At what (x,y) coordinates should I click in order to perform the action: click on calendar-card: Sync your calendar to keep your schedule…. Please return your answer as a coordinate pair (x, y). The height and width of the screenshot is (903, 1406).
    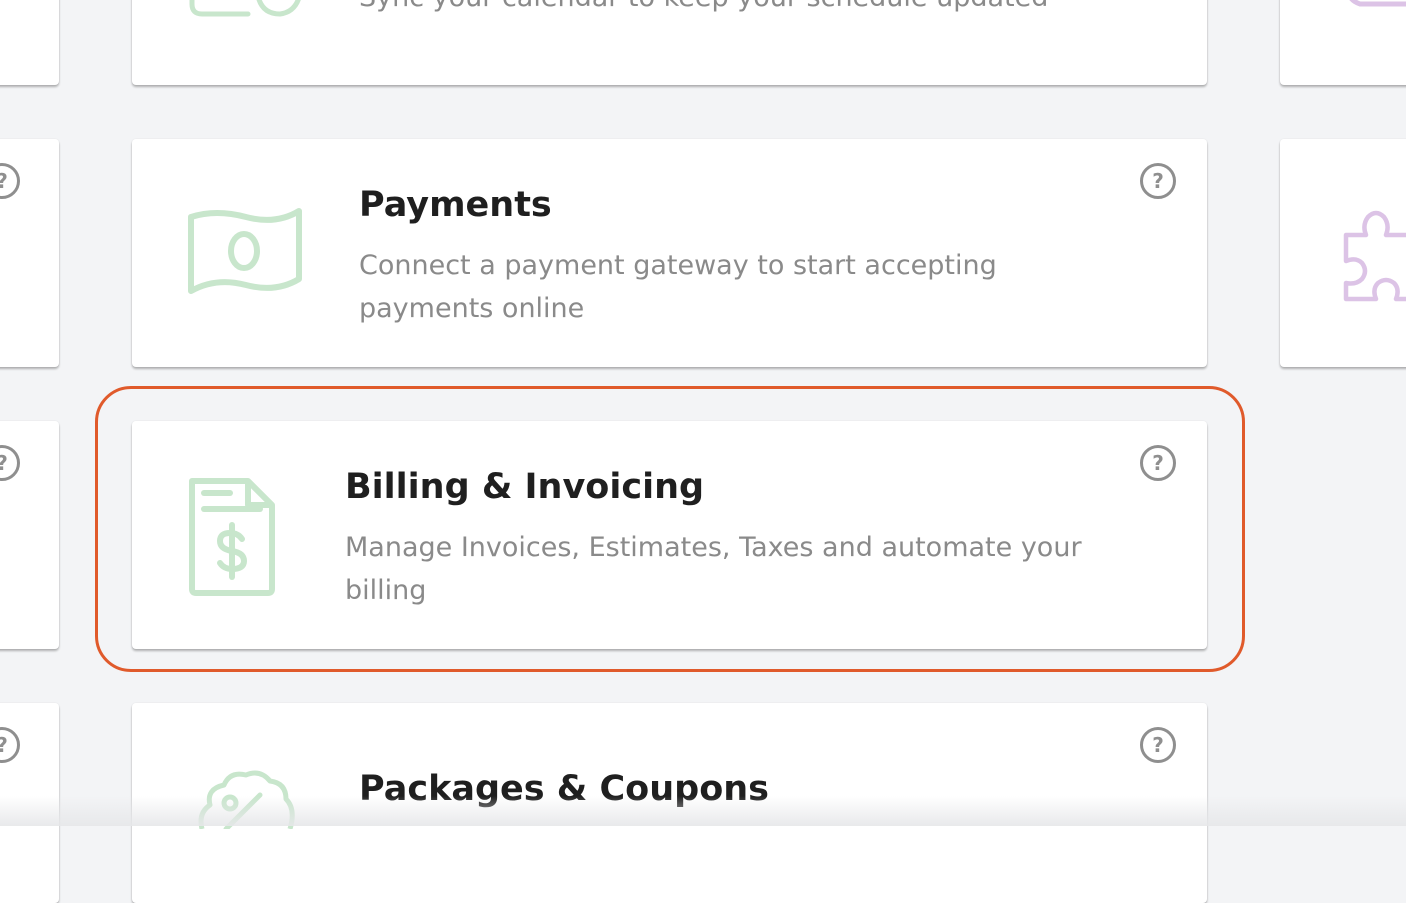
    Looking at the image, I should click on (669, 42).